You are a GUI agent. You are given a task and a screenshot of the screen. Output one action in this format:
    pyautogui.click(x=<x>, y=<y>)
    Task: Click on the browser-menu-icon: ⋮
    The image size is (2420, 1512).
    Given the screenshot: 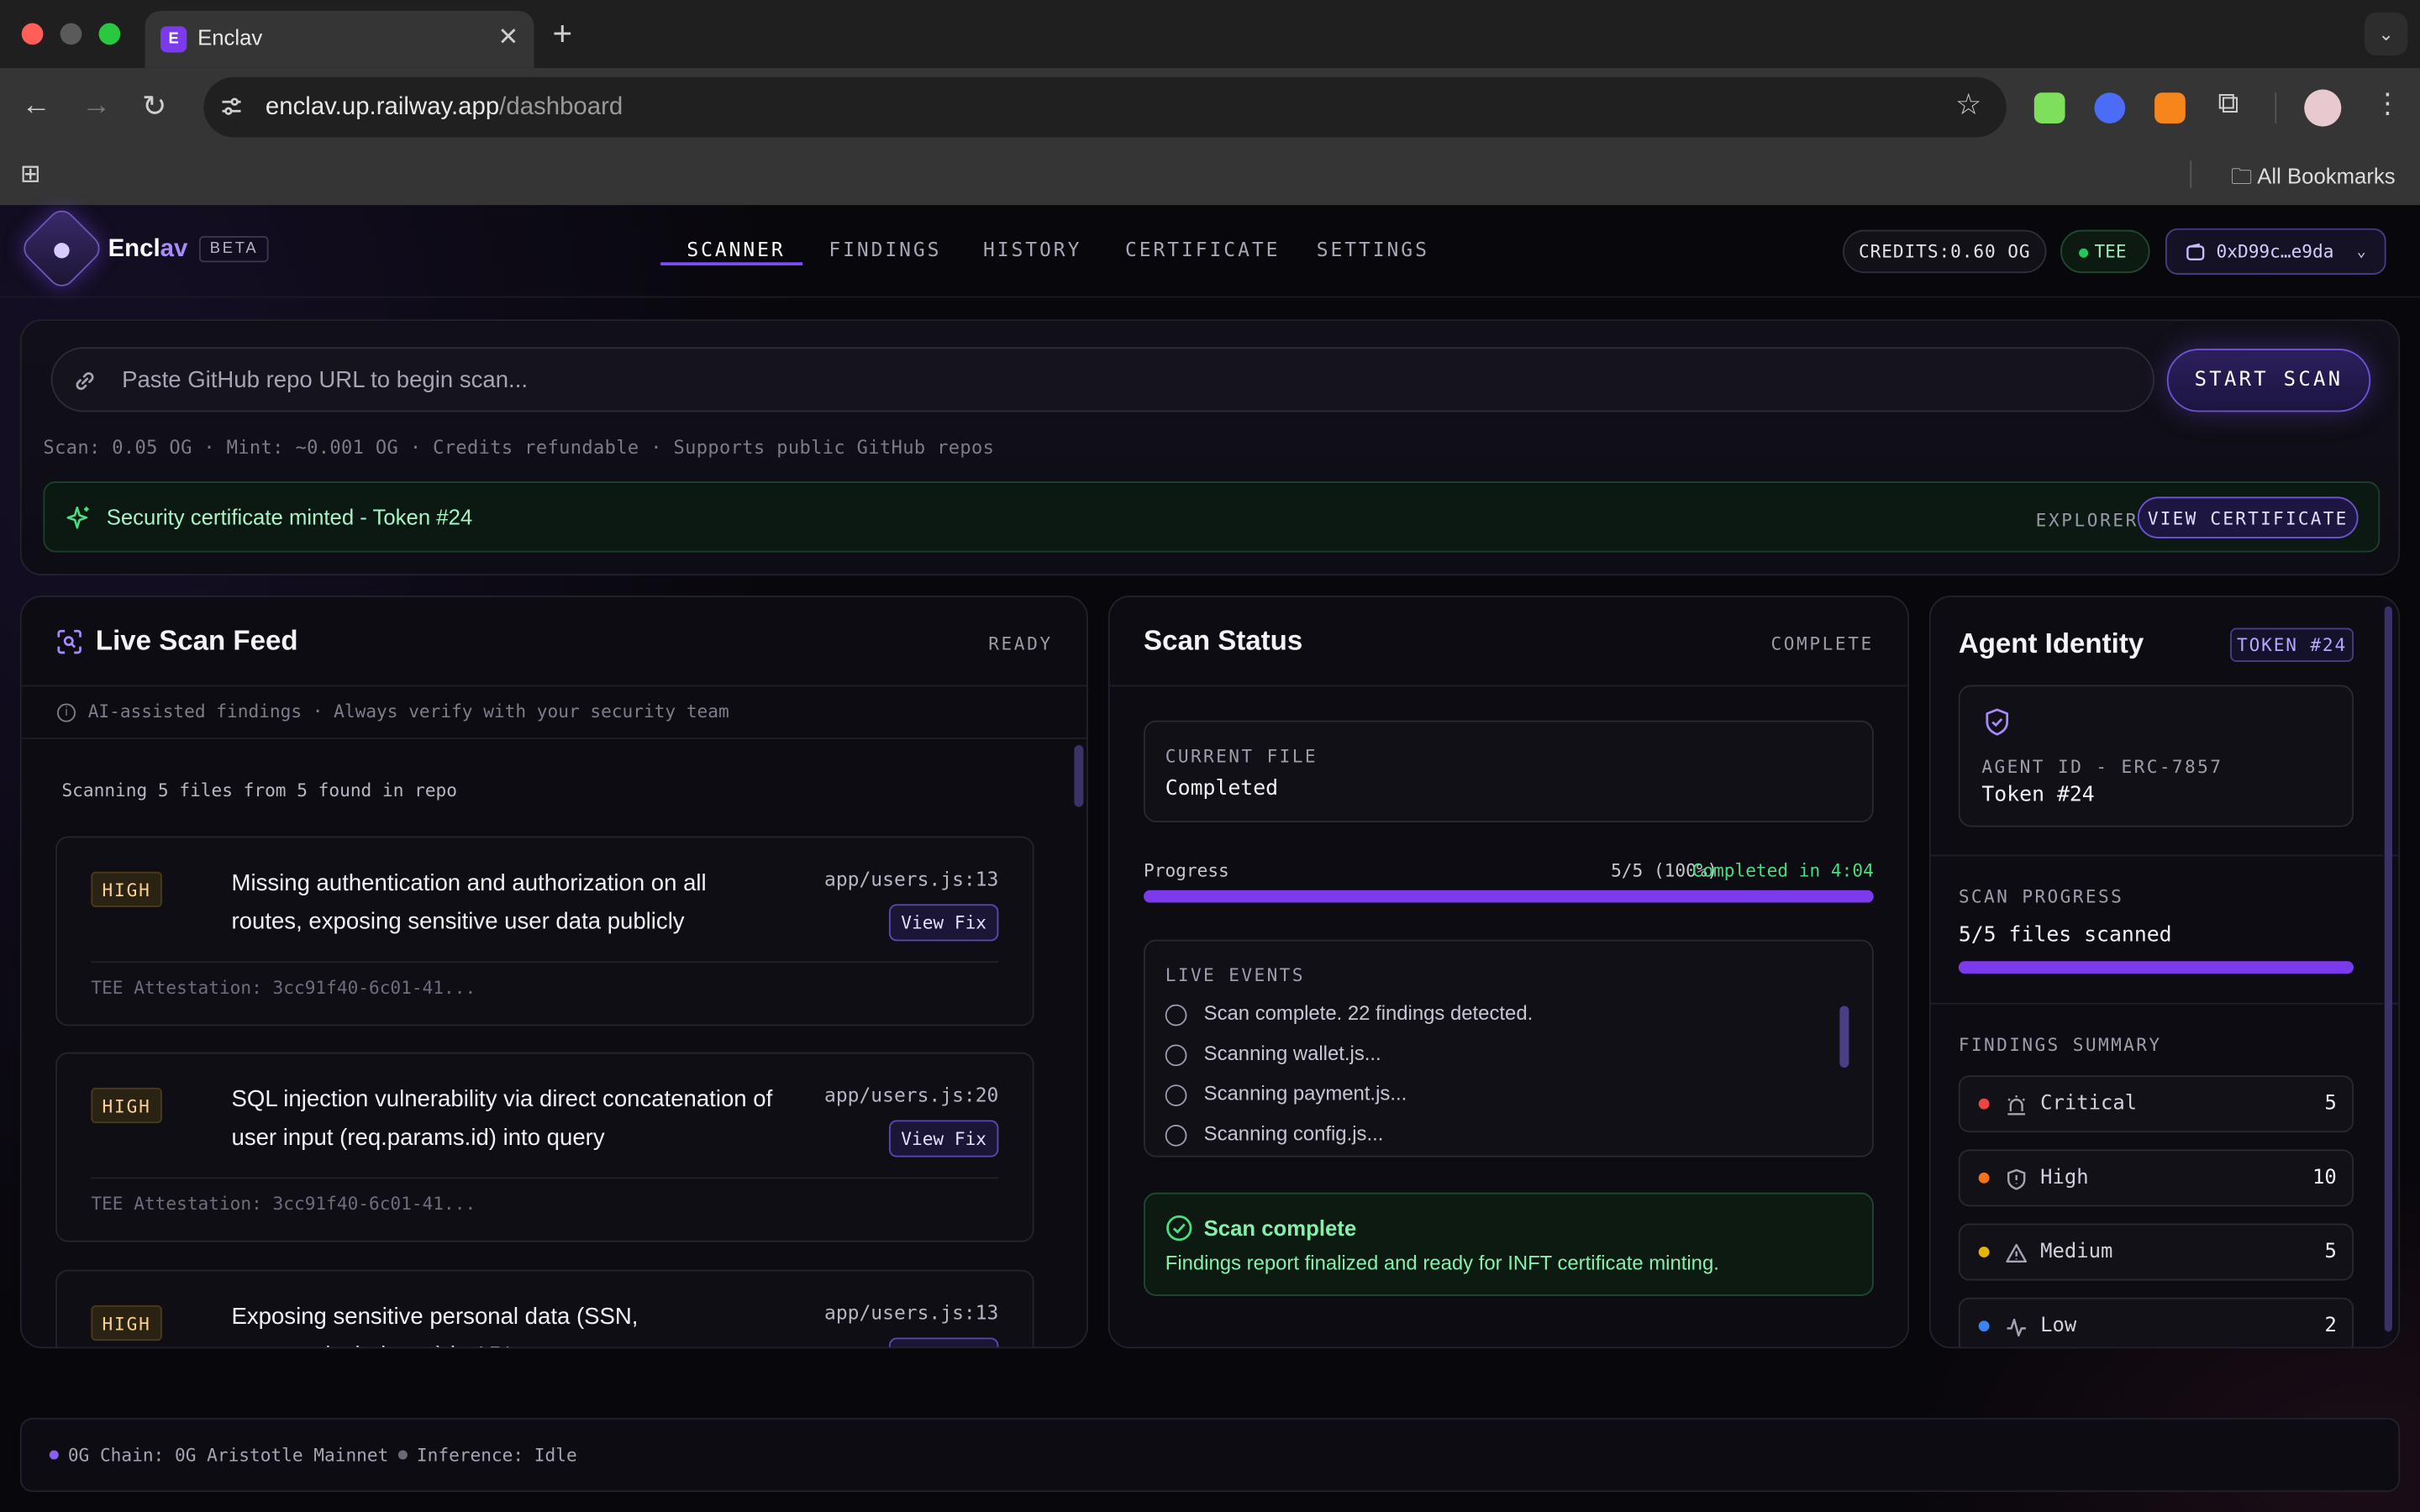 What is the action you would take?
    pyautogui.click(x=2388, y=104)
    